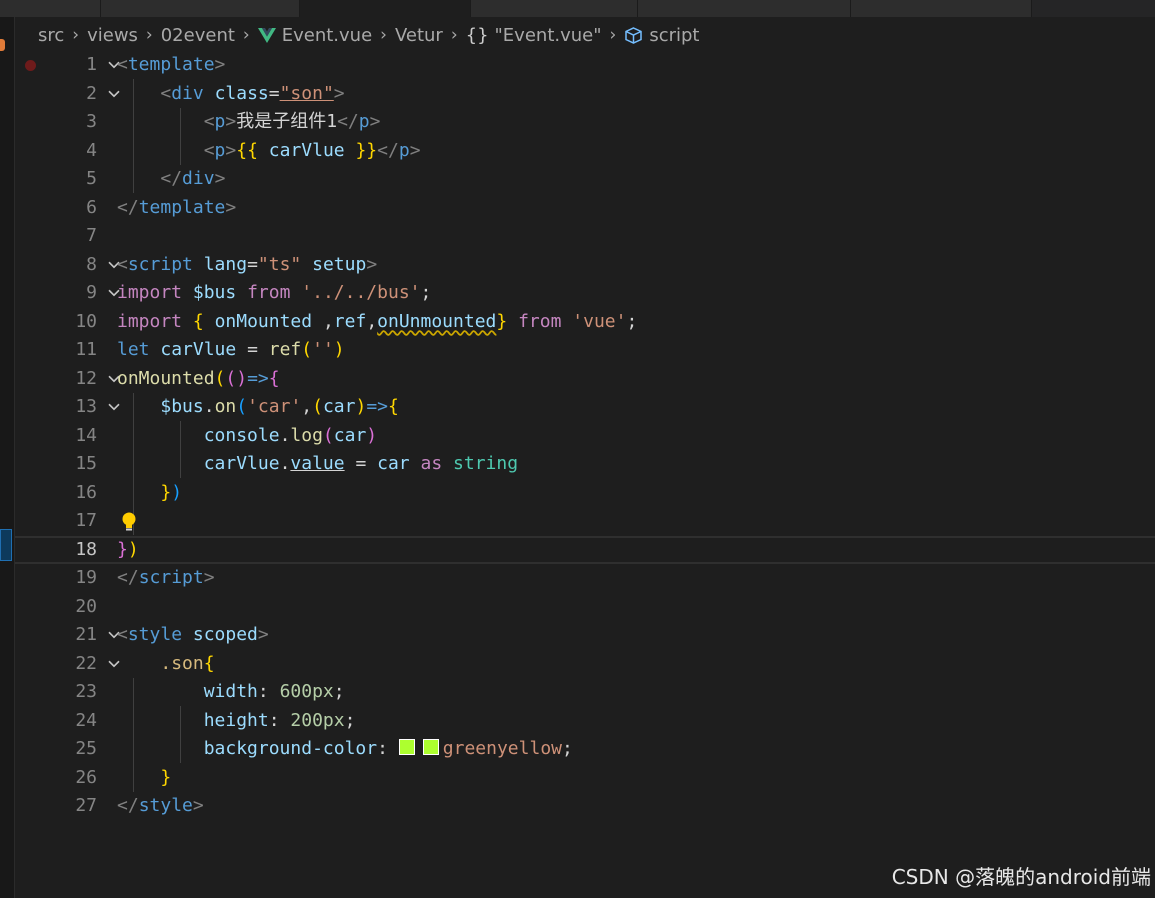 Image resolution: width=1155 pixels, height=898 pixels. What do you see at coordinates (585, 151) in the screenshot?
I see `code-line: 4 <p>{{ carVlue }}</p>` at bounding box center [585, 151].